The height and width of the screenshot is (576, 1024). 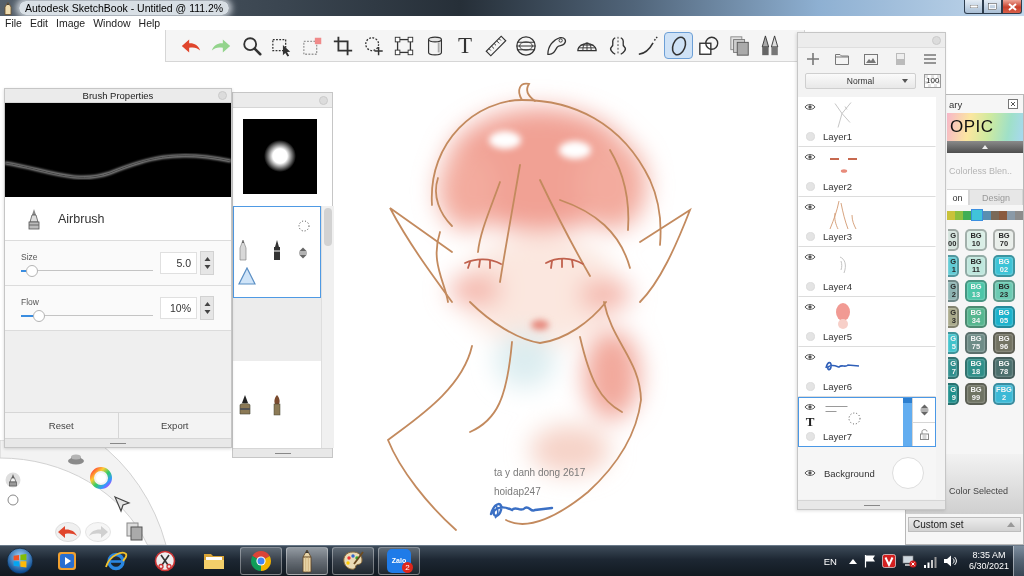 What do you see at coordinates (243, 250) in the screenshot?
I see `pencil-icon` at bounding box center [243, 250].